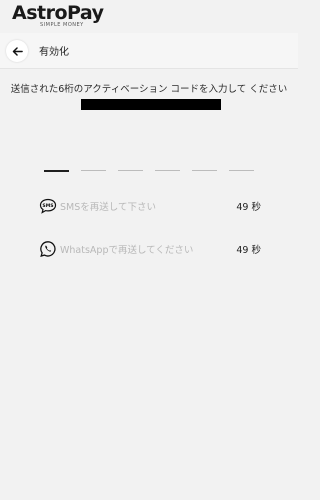 Image resolution: width=320 pixels, height=500 pixels. What do you see at coordinates (149, 16) in the screenshot?
I see `brand-header: AstroPay SIMPLE MONEY` at bounding box center [149, 16].